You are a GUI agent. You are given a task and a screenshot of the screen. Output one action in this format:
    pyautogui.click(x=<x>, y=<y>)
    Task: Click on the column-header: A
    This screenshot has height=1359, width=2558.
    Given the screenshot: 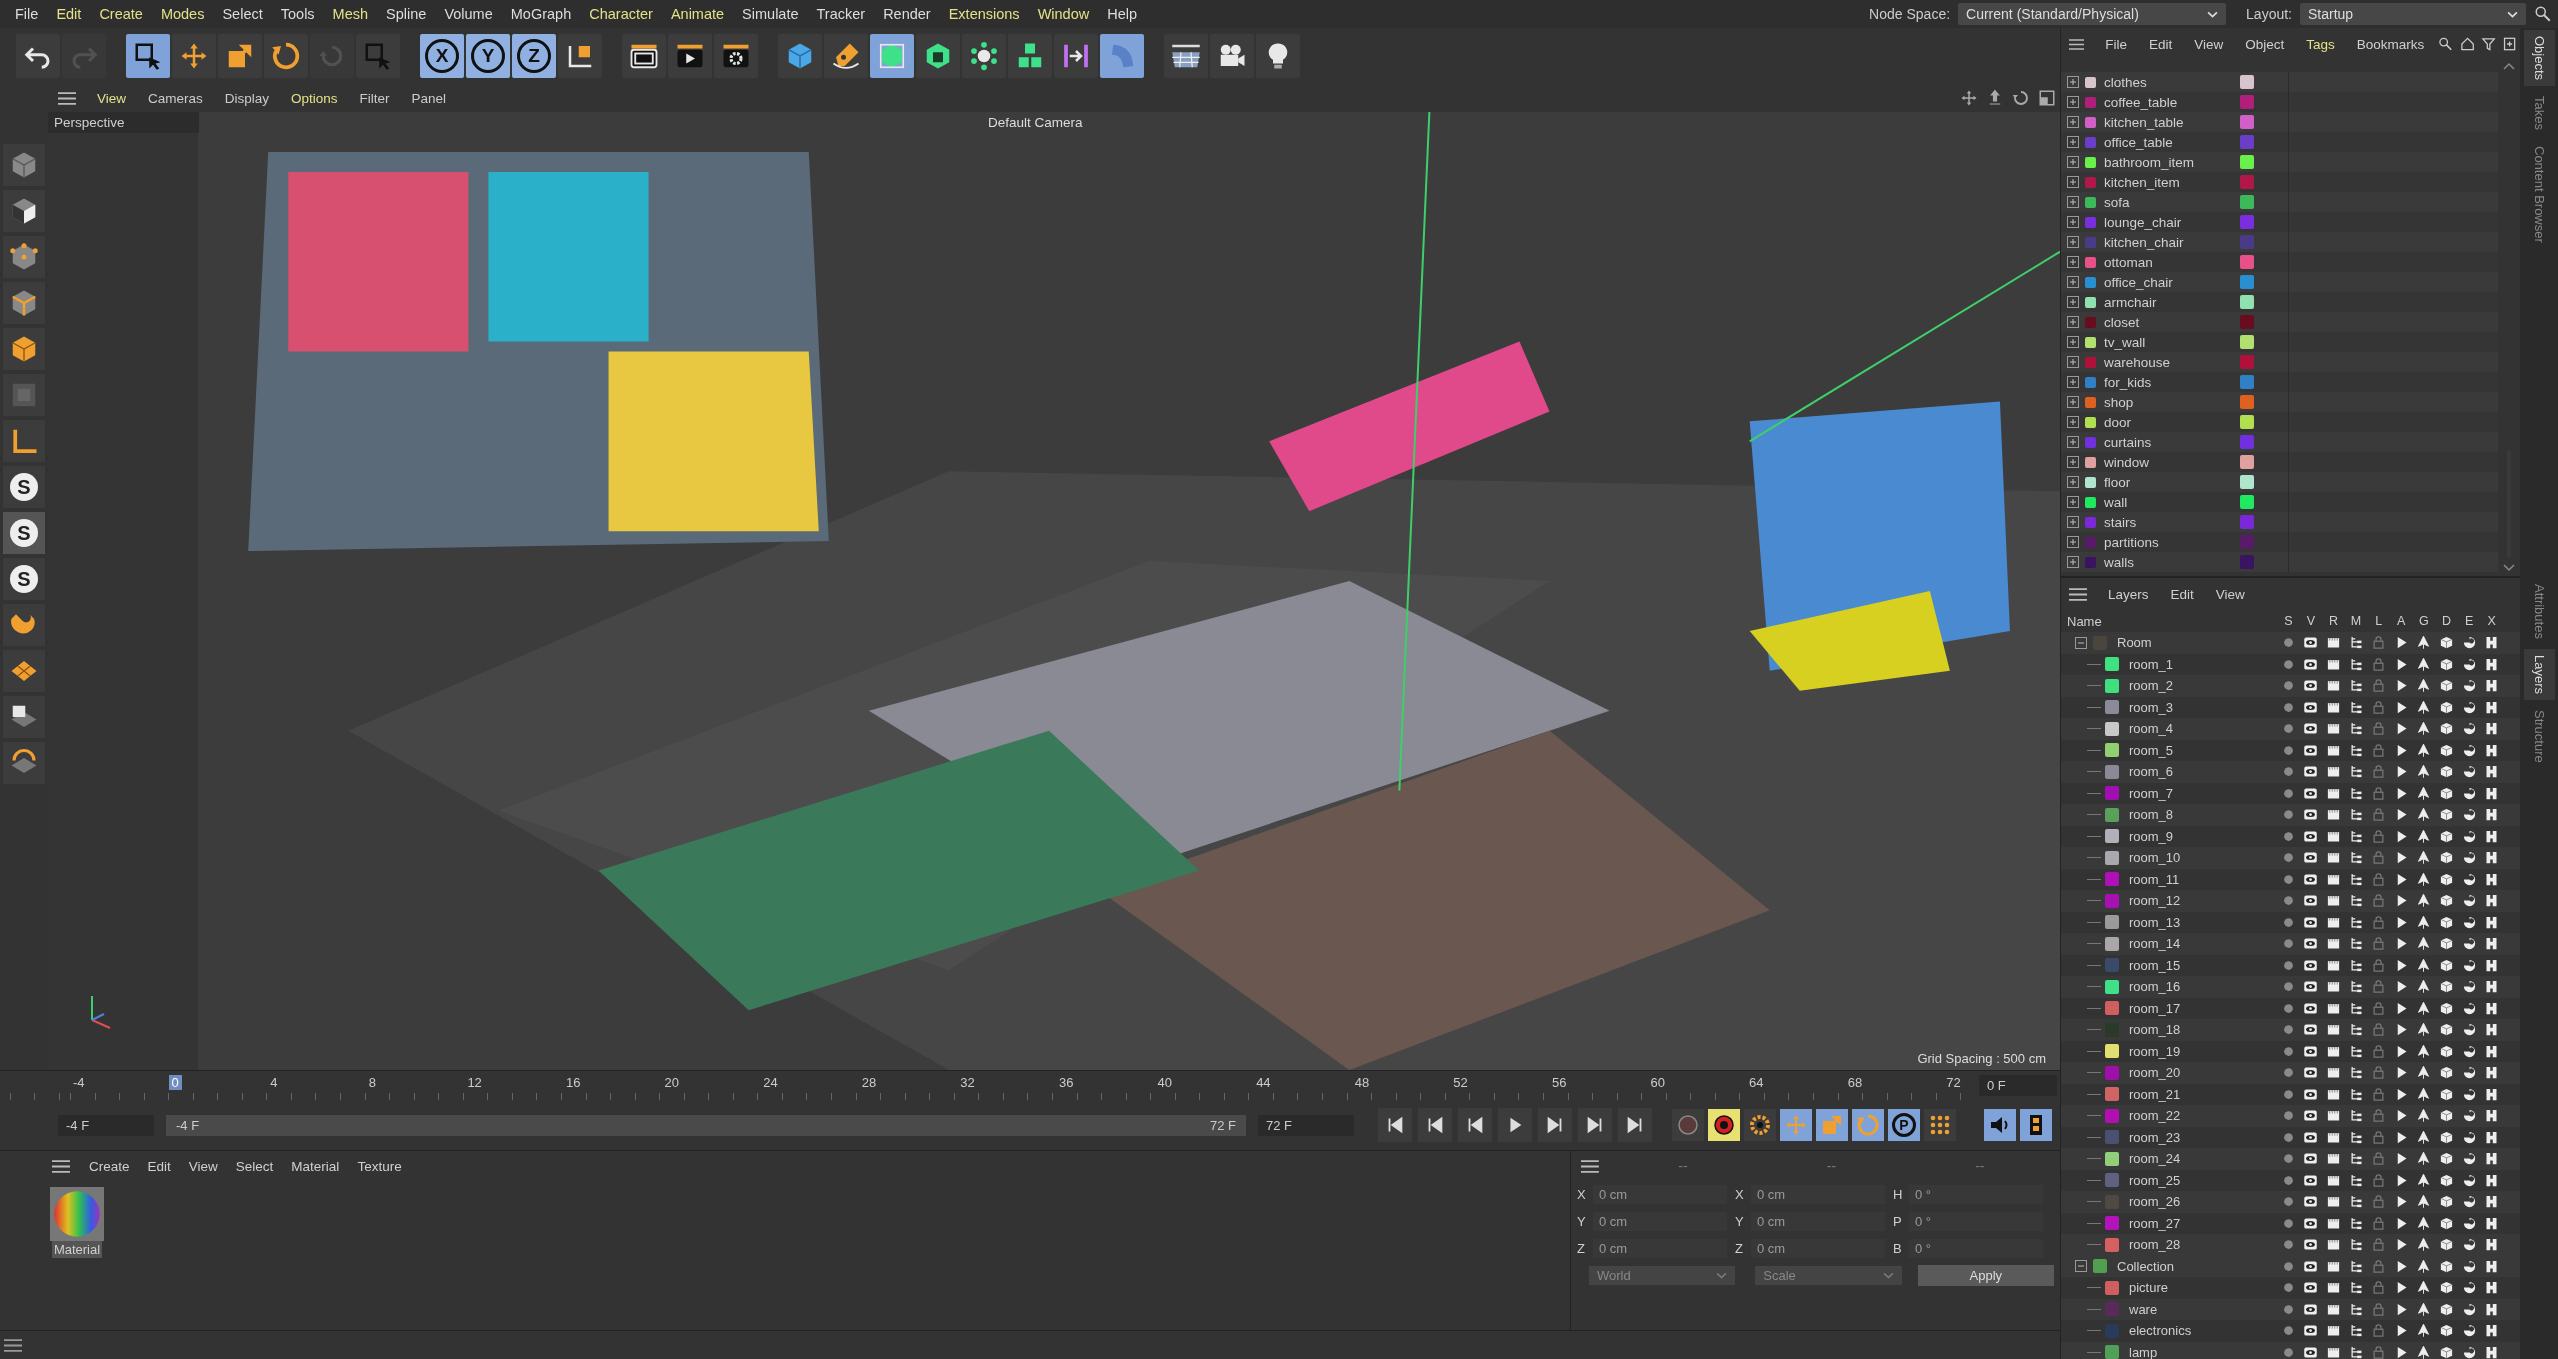 What is the action you would take?
    pyautogui.click(x=2401, y=621)
    